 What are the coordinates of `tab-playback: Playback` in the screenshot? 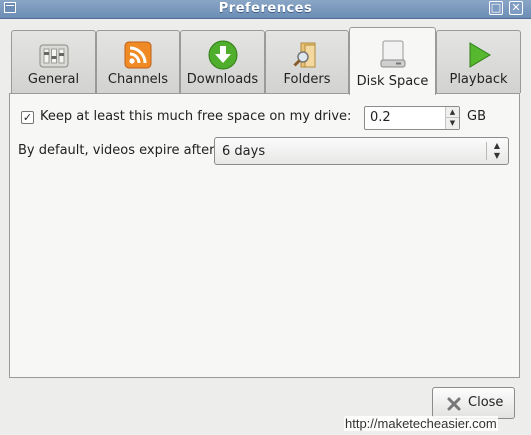 It's located at (478, 61).